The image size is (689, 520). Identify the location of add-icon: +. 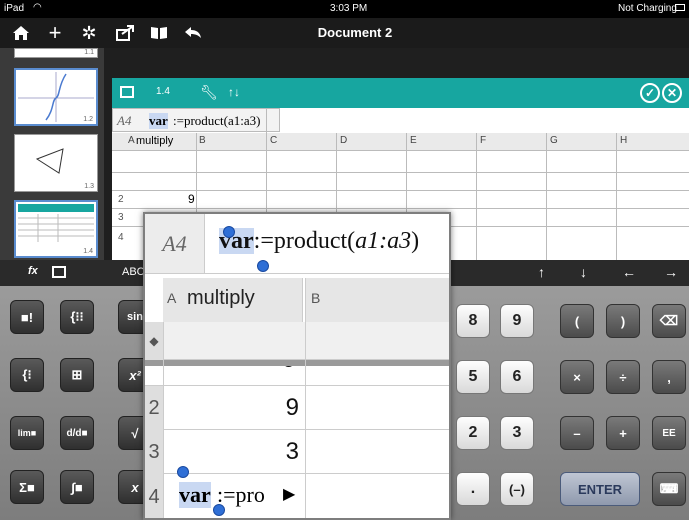
(55, 32).